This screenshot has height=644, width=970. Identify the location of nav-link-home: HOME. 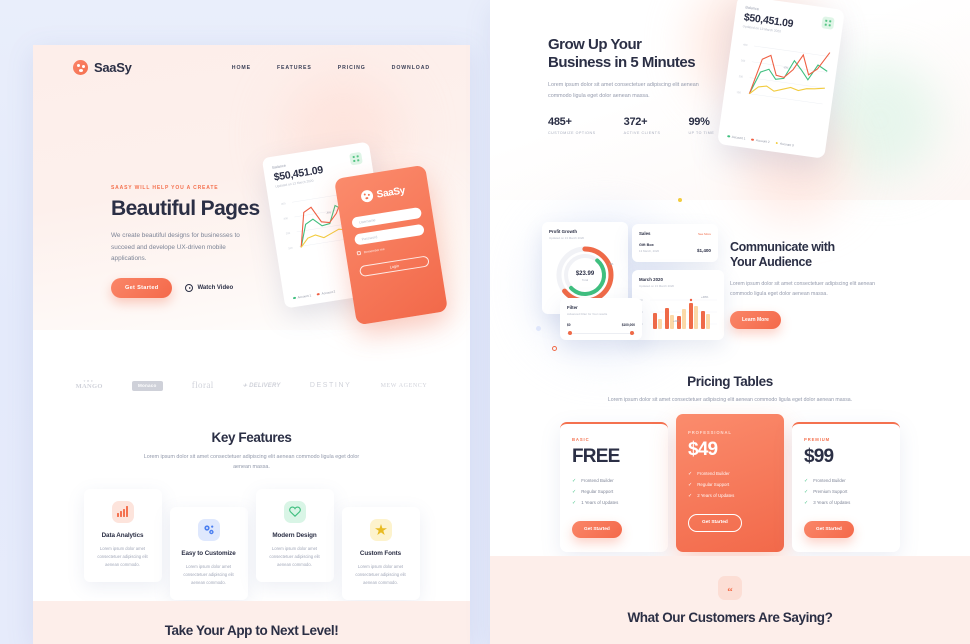
(241, 68).